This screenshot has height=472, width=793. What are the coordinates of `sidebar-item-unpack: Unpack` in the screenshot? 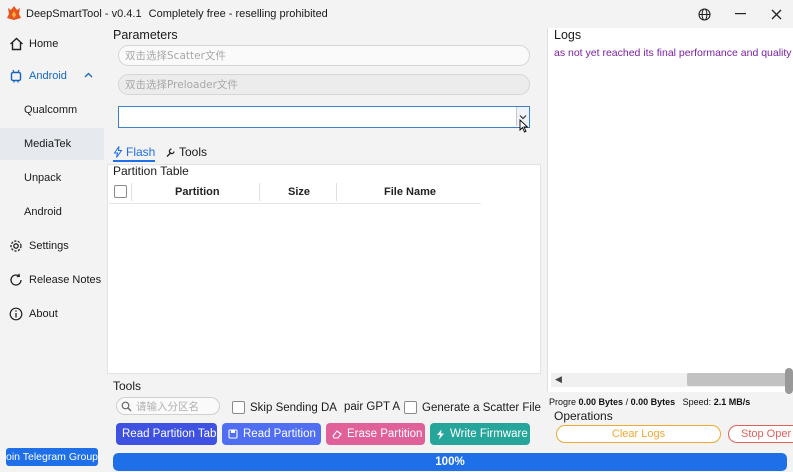 It's located at (52, 178).